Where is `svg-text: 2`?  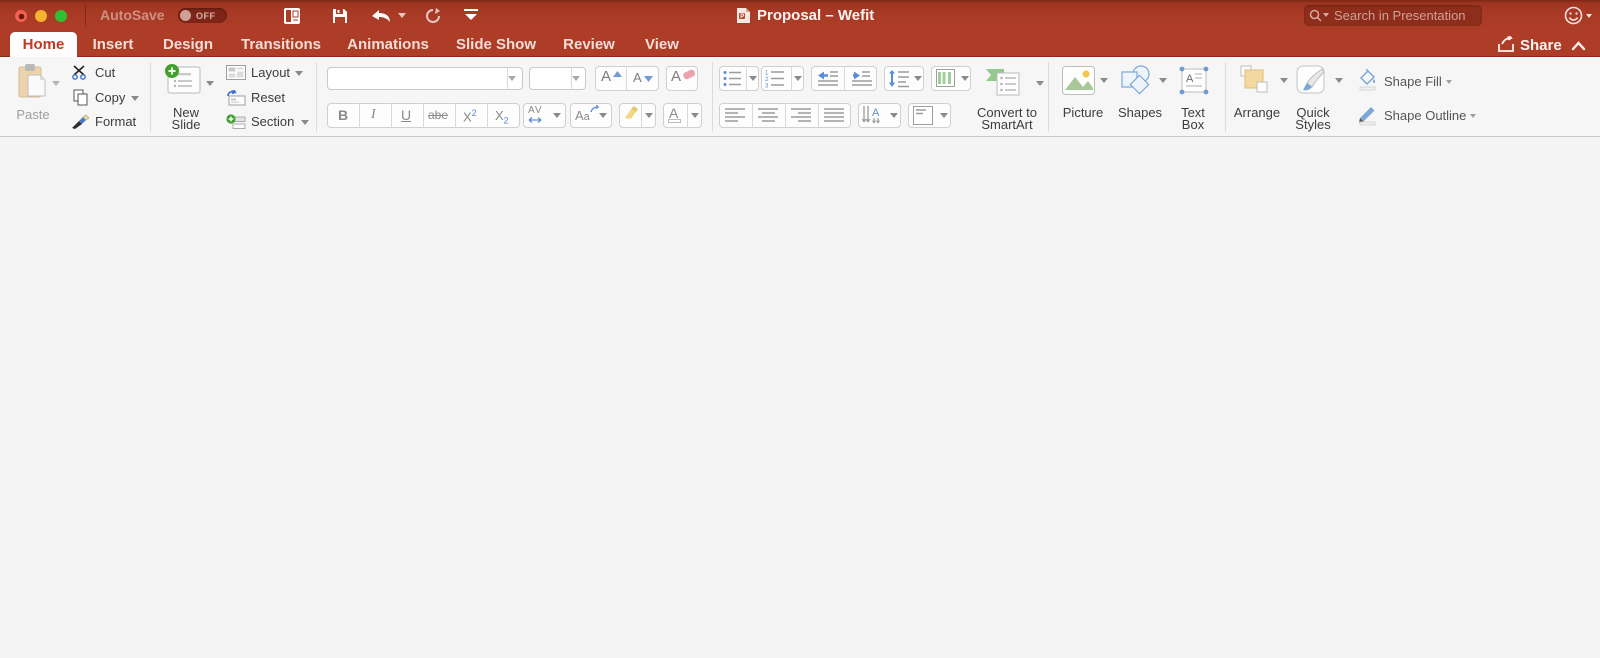 svg-text: 2 is located at coordinates (767, 80).